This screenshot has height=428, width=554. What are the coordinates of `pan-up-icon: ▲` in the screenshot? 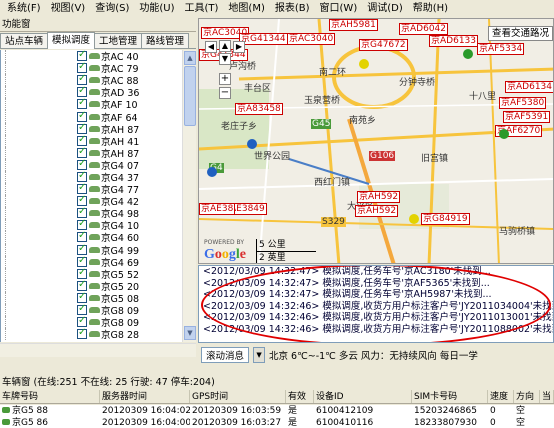 It's located at (225, 46).